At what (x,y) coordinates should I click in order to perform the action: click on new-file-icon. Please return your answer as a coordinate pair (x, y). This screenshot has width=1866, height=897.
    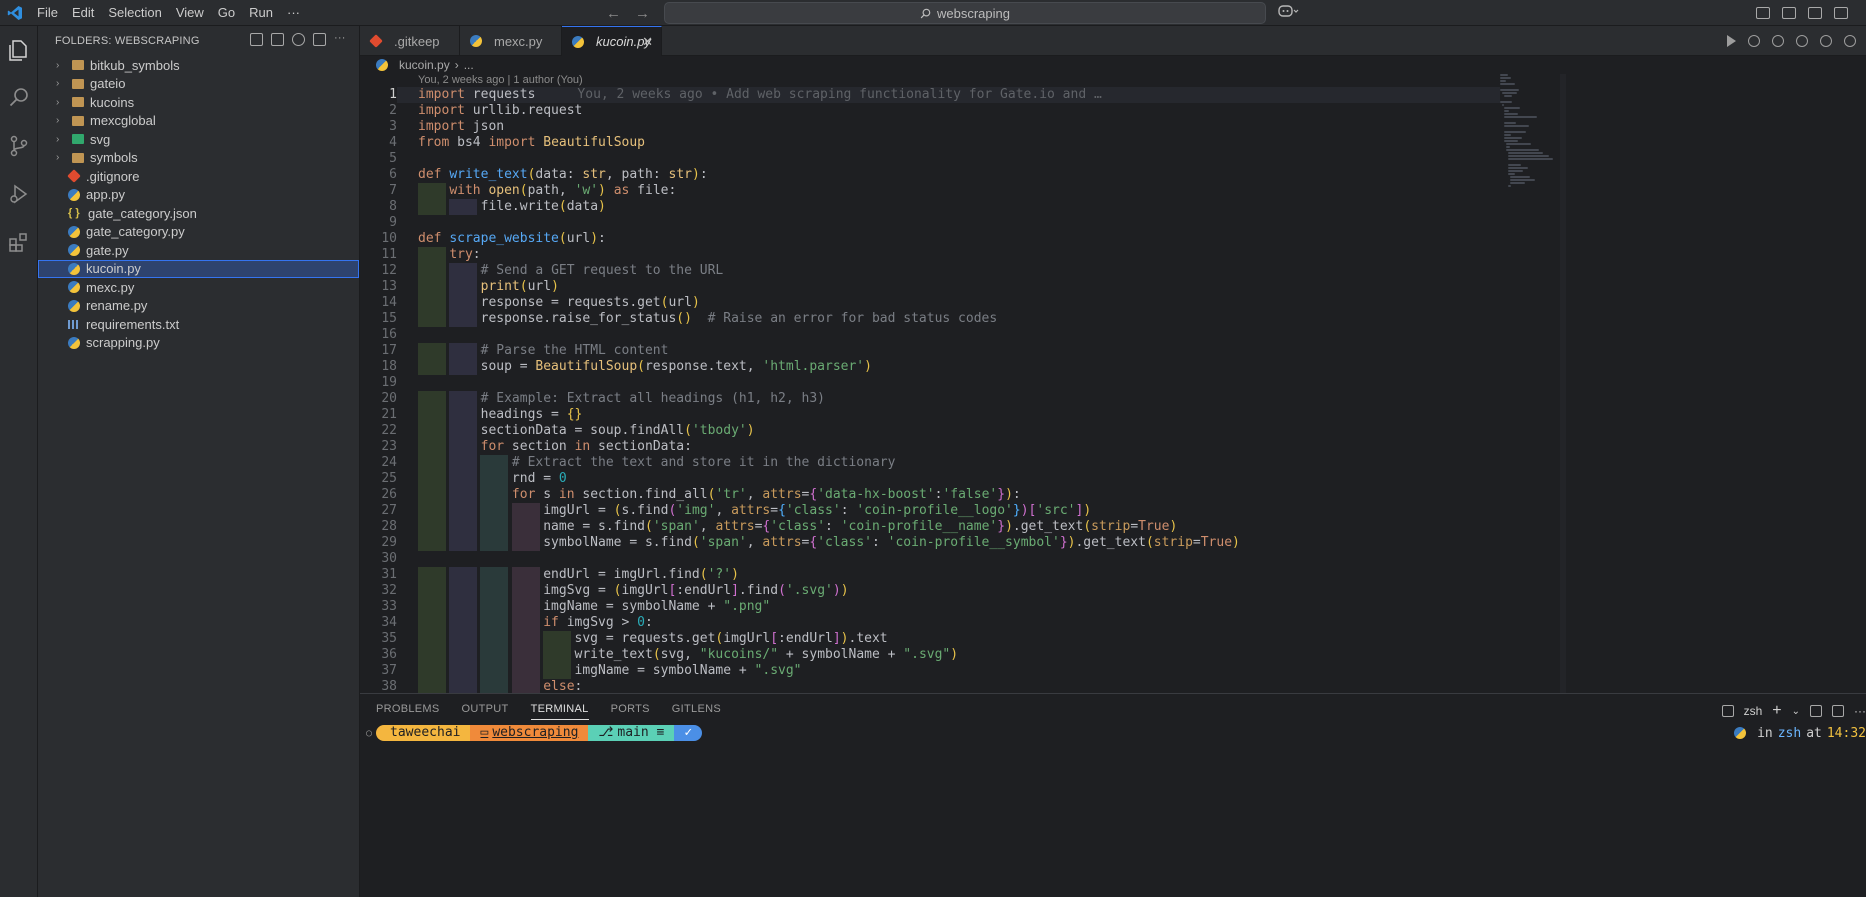
    Looking at the image, I should click on (256, 39).